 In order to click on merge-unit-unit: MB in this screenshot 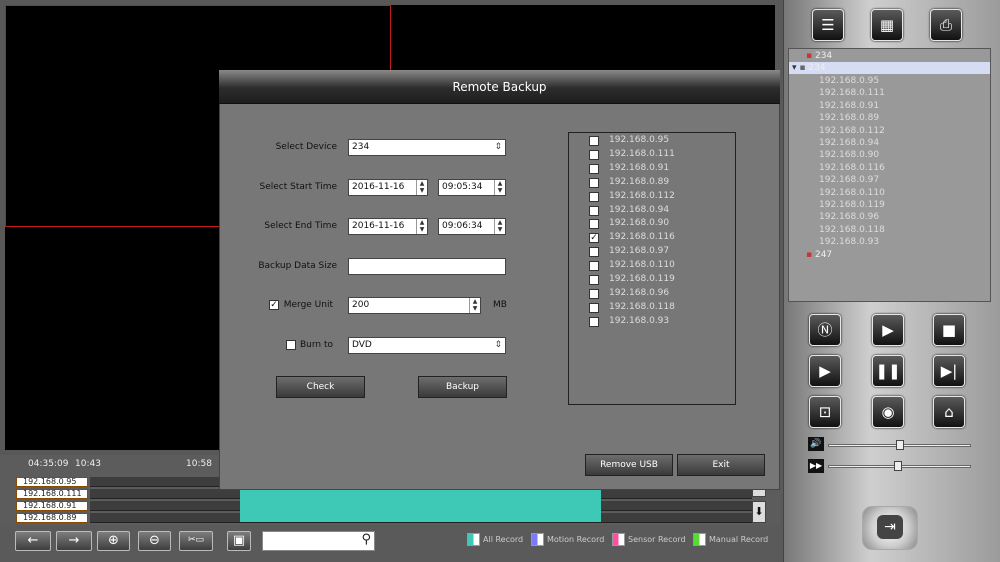, I will do `click(500, 305)`.